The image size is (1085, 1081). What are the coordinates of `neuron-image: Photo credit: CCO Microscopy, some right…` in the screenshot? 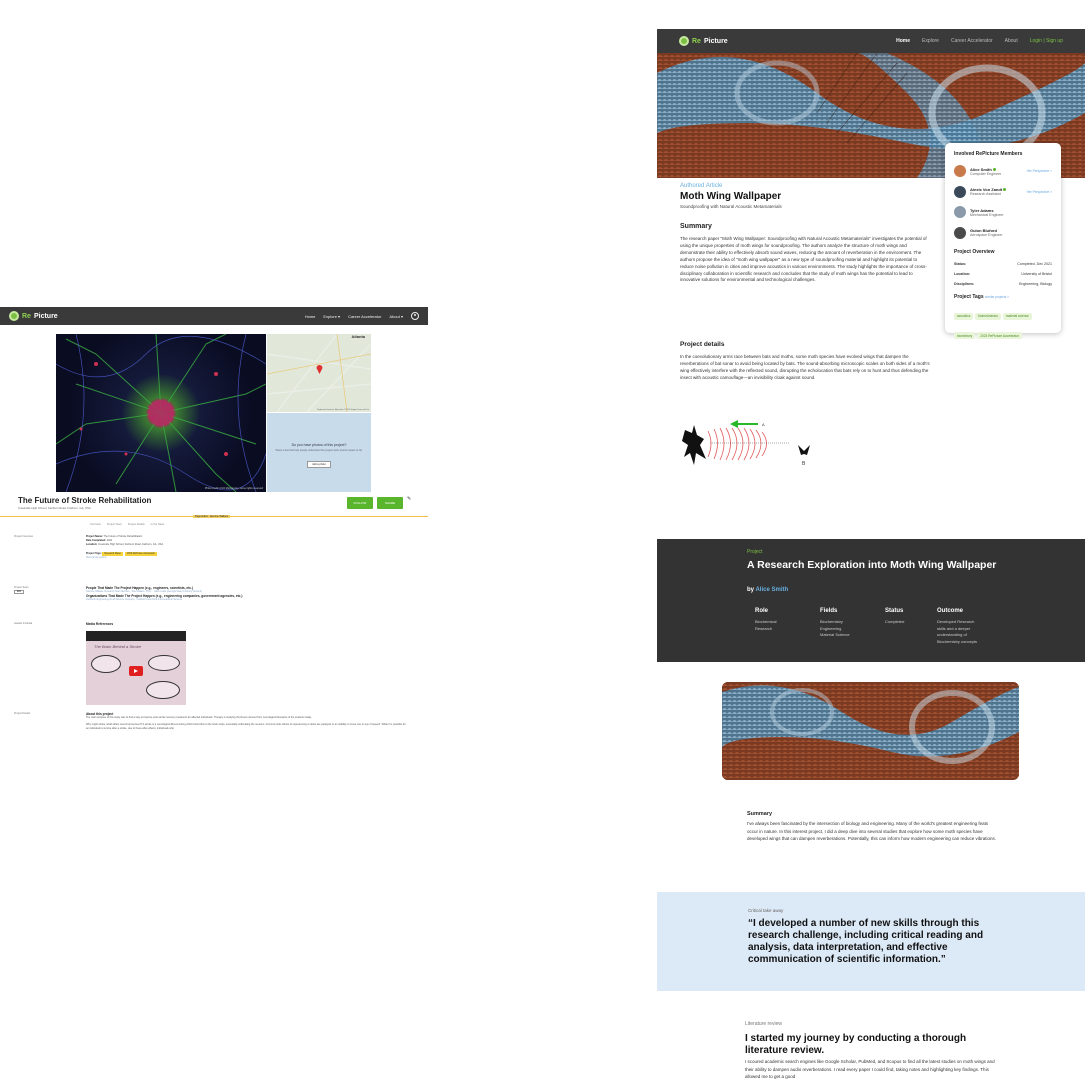 It's located at (161, 413).